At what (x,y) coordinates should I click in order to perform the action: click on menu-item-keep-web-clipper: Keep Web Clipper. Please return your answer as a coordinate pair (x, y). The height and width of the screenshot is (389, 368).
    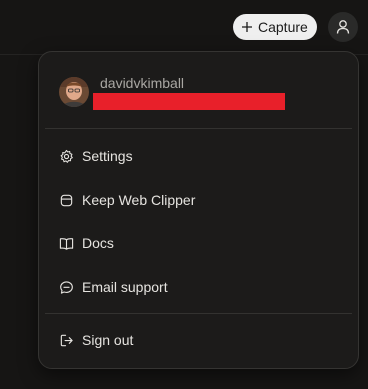
    Looking at the image, I should click on (198, 200).